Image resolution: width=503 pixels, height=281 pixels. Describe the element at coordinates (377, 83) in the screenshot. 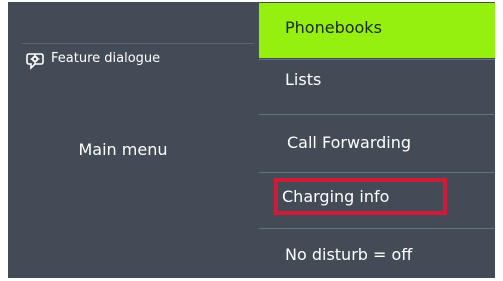

I see `menu-item-lists: Lists` at that location.